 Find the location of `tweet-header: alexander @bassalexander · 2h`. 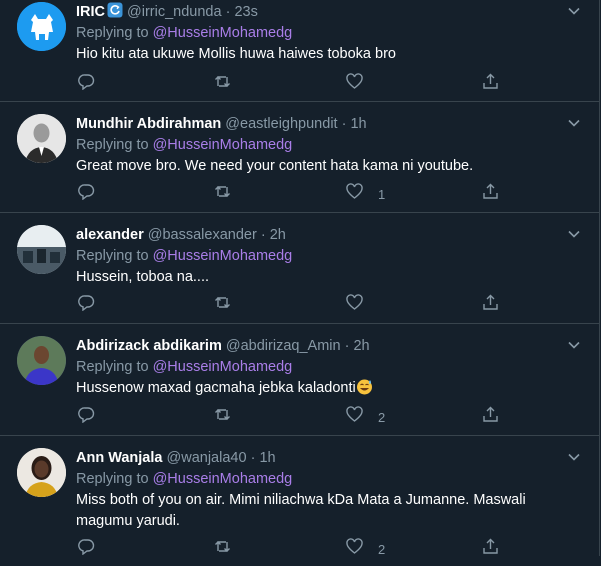

tweet-header: alexander @bassalexander · 2h is located at coordinates (317, 235).